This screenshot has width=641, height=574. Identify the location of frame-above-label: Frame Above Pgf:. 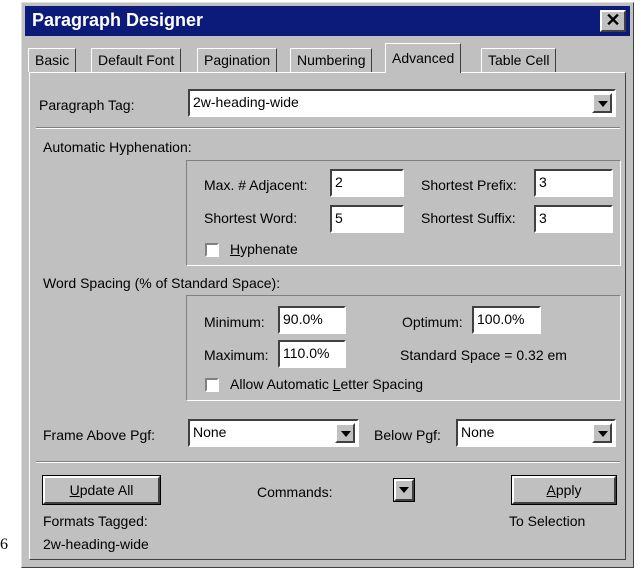
(99, 435).